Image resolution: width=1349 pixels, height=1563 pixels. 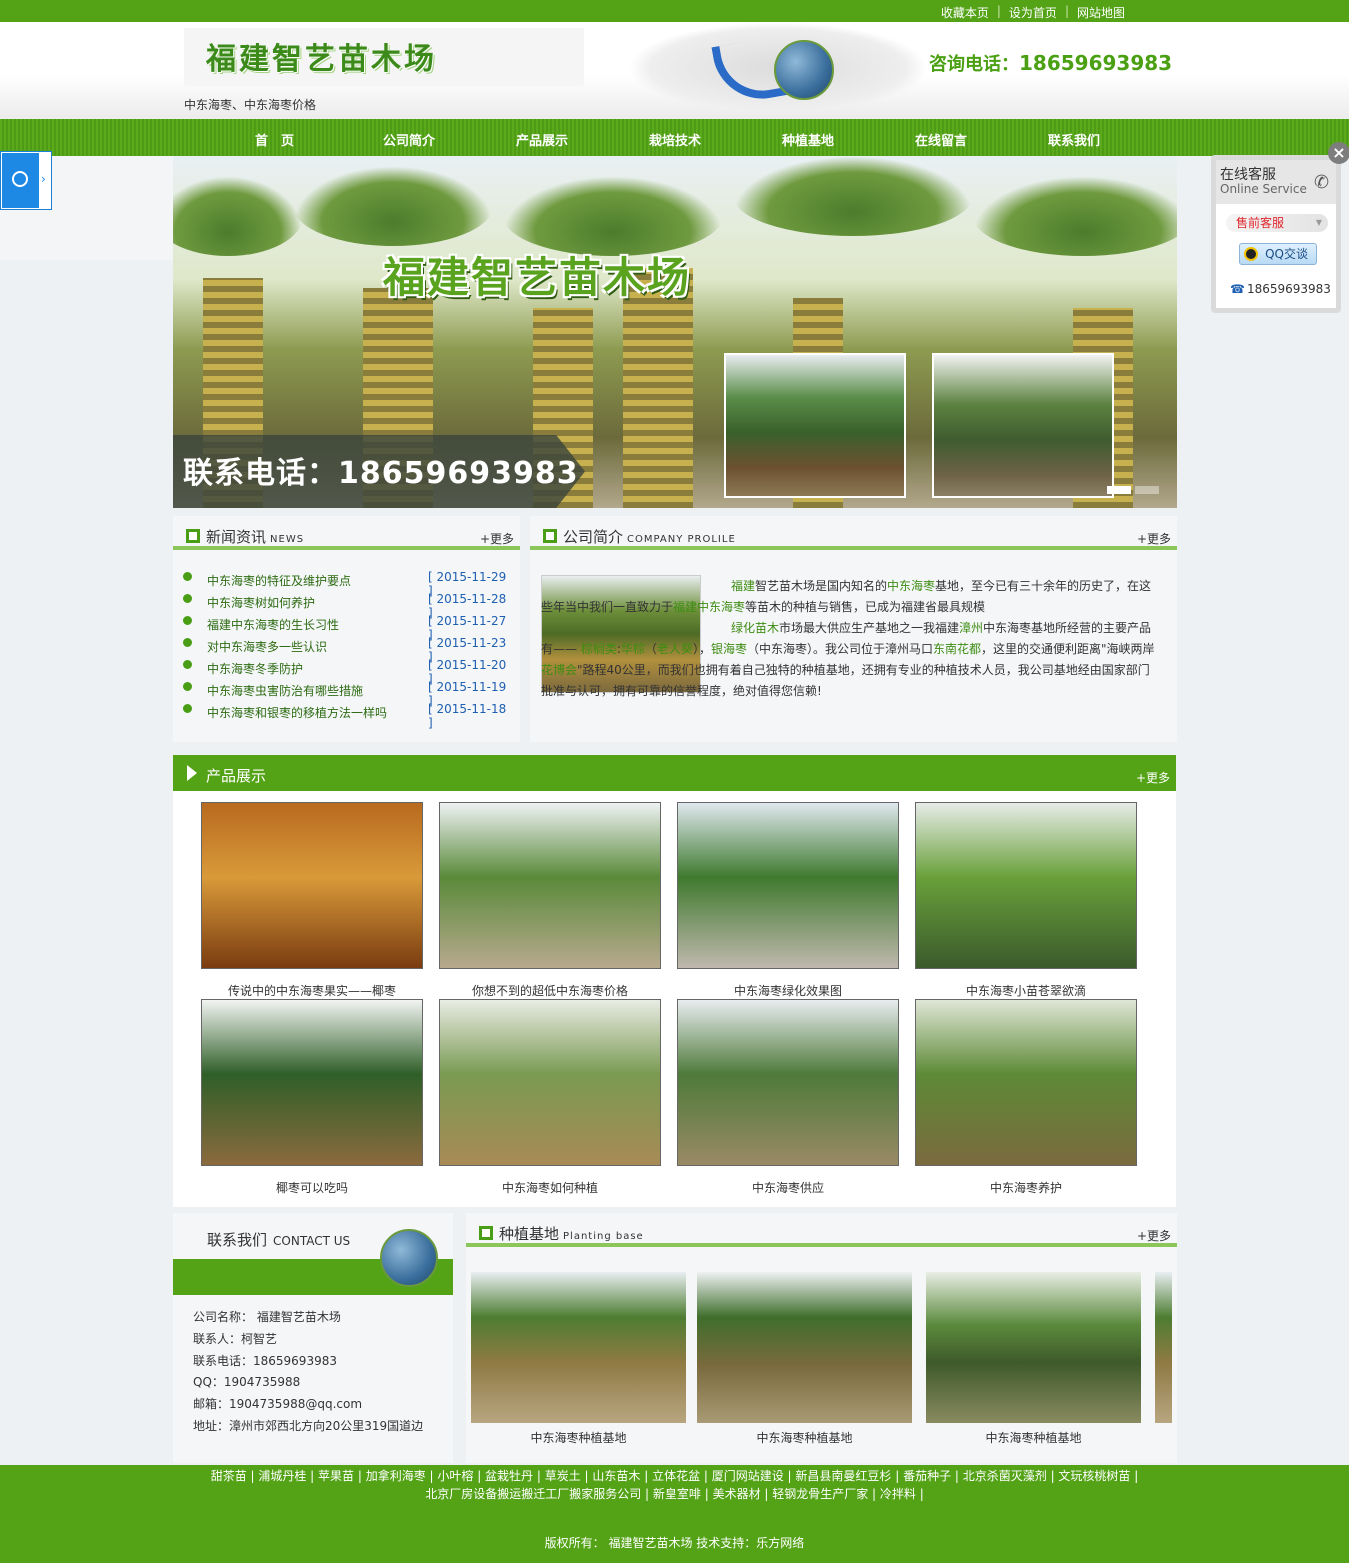 I want to click on keyword-link: 中东海枣, so click(x=911, y=586).